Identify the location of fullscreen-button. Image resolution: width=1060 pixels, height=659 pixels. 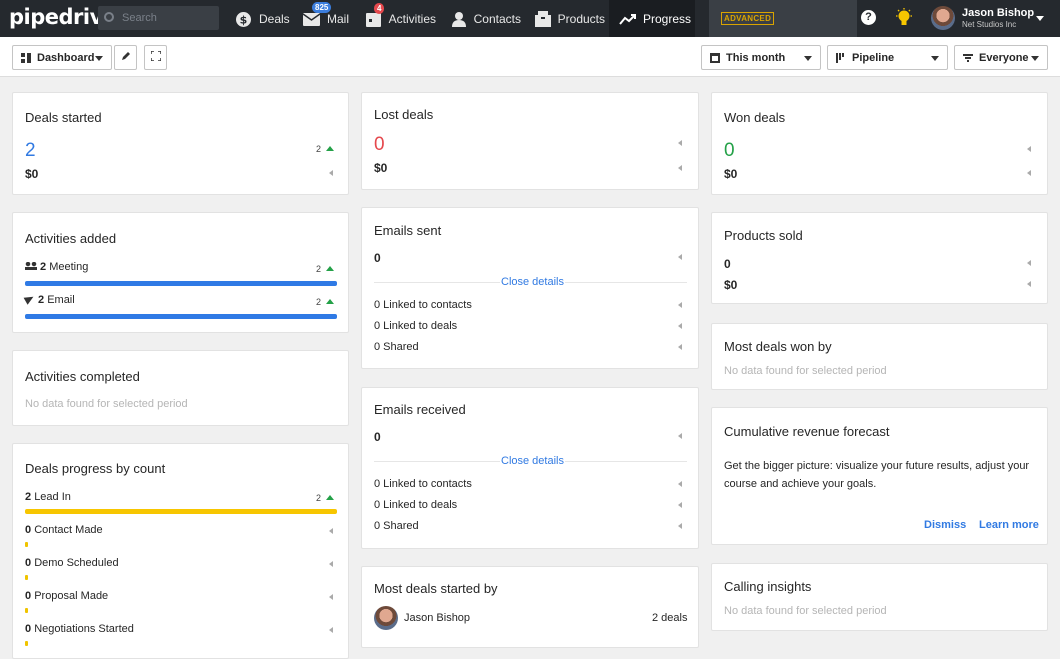
(155, 57).